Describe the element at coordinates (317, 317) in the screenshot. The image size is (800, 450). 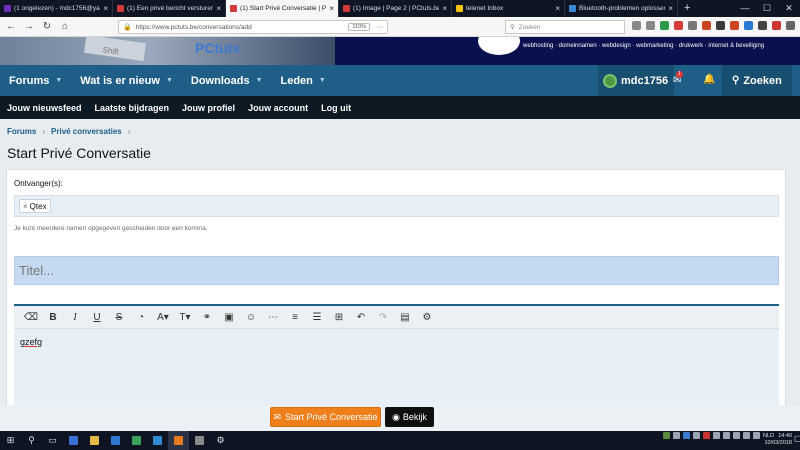
I see `list-icon: ☰` at that location.